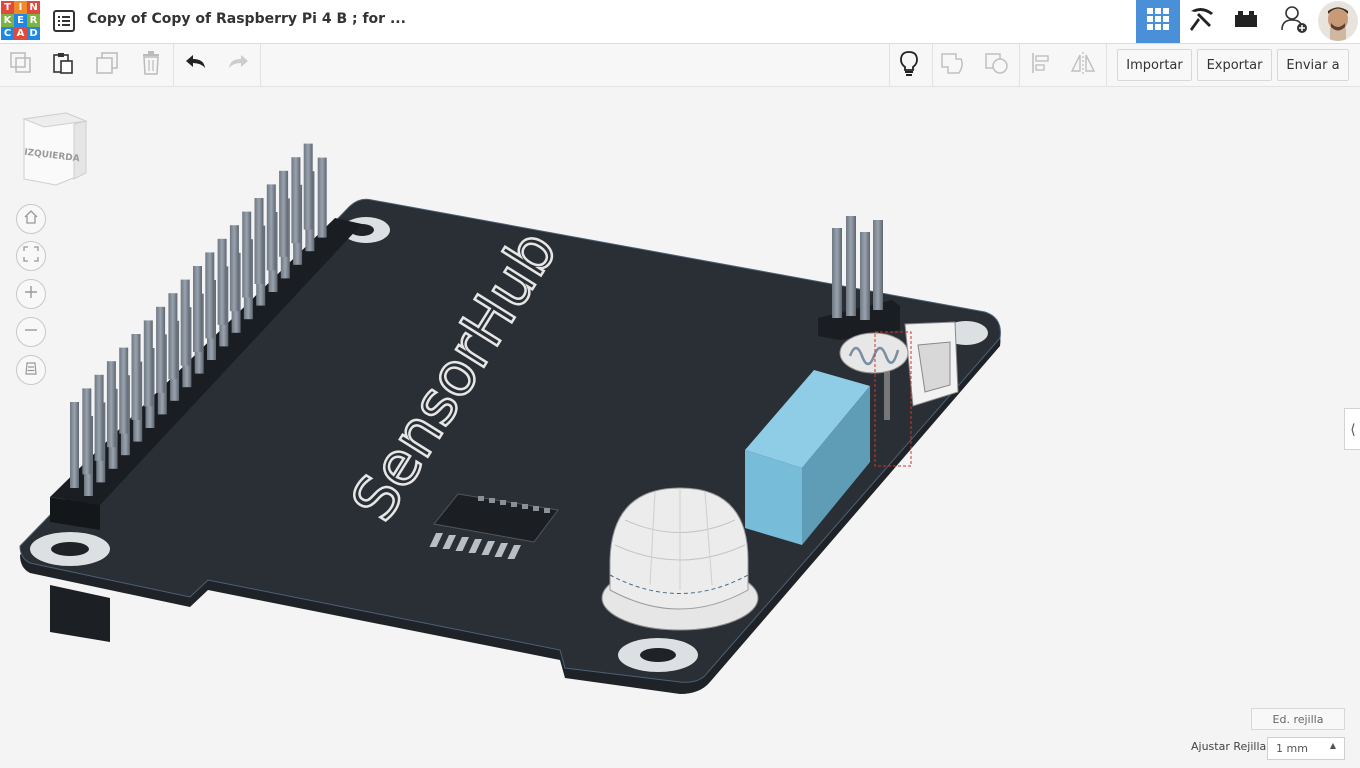  Describe the element at coordinates (7, 20) in the screenshot. I see `logo-letter: K` at that location.